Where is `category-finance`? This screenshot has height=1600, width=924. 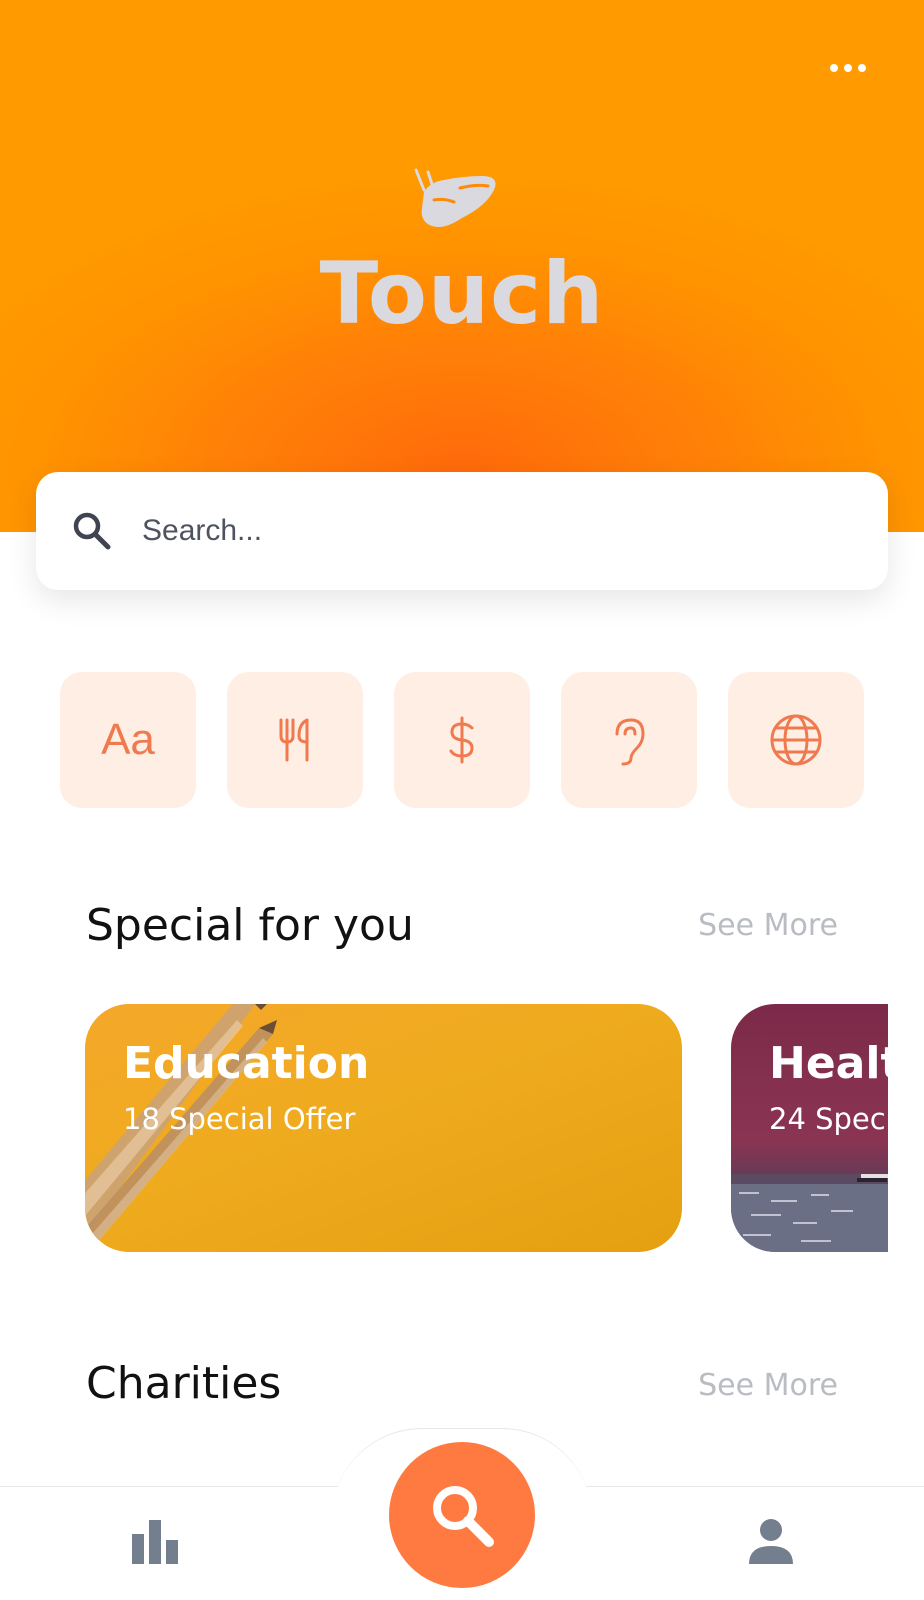 category-finance is located at coordinates (462, 740).